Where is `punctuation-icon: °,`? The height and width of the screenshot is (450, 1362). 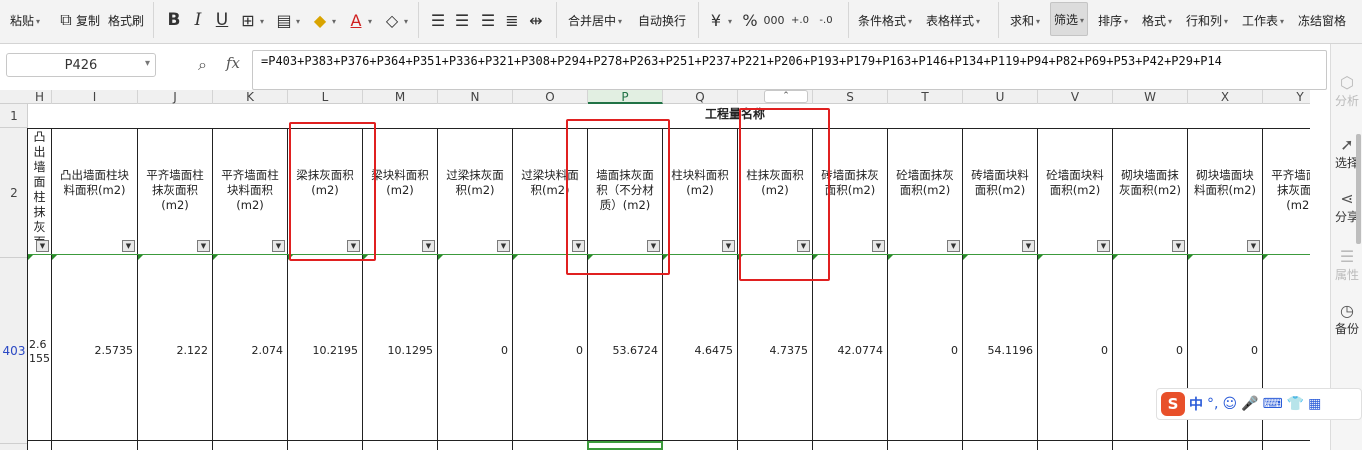 punctuation-icon: °, is located at coordinates (1212, 404).